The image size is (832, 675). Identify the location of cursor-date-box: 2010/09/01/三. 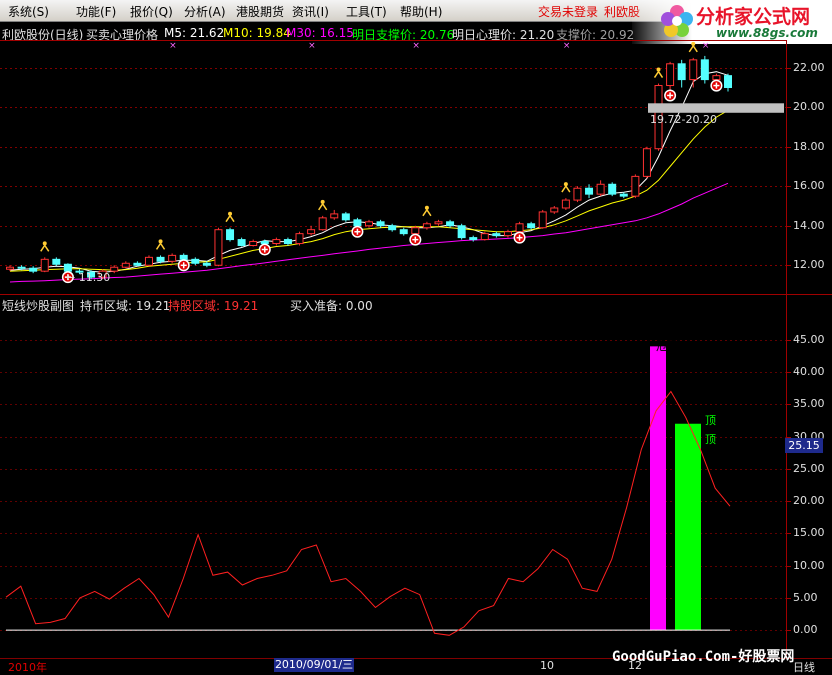
(314, 665).